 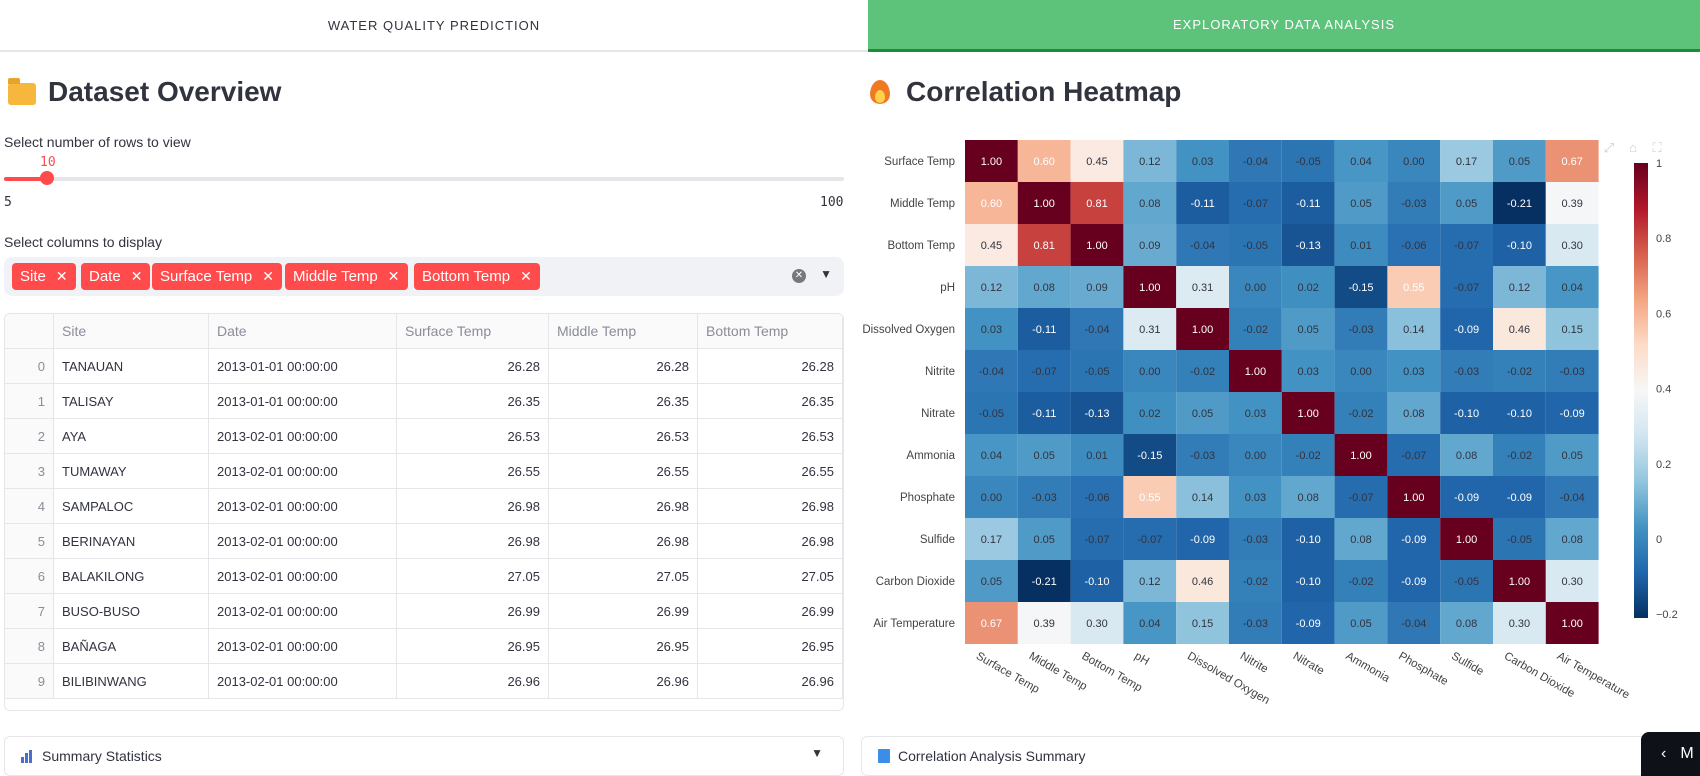 I want to click on cell-site: AYA, so click(x=131, y=436).